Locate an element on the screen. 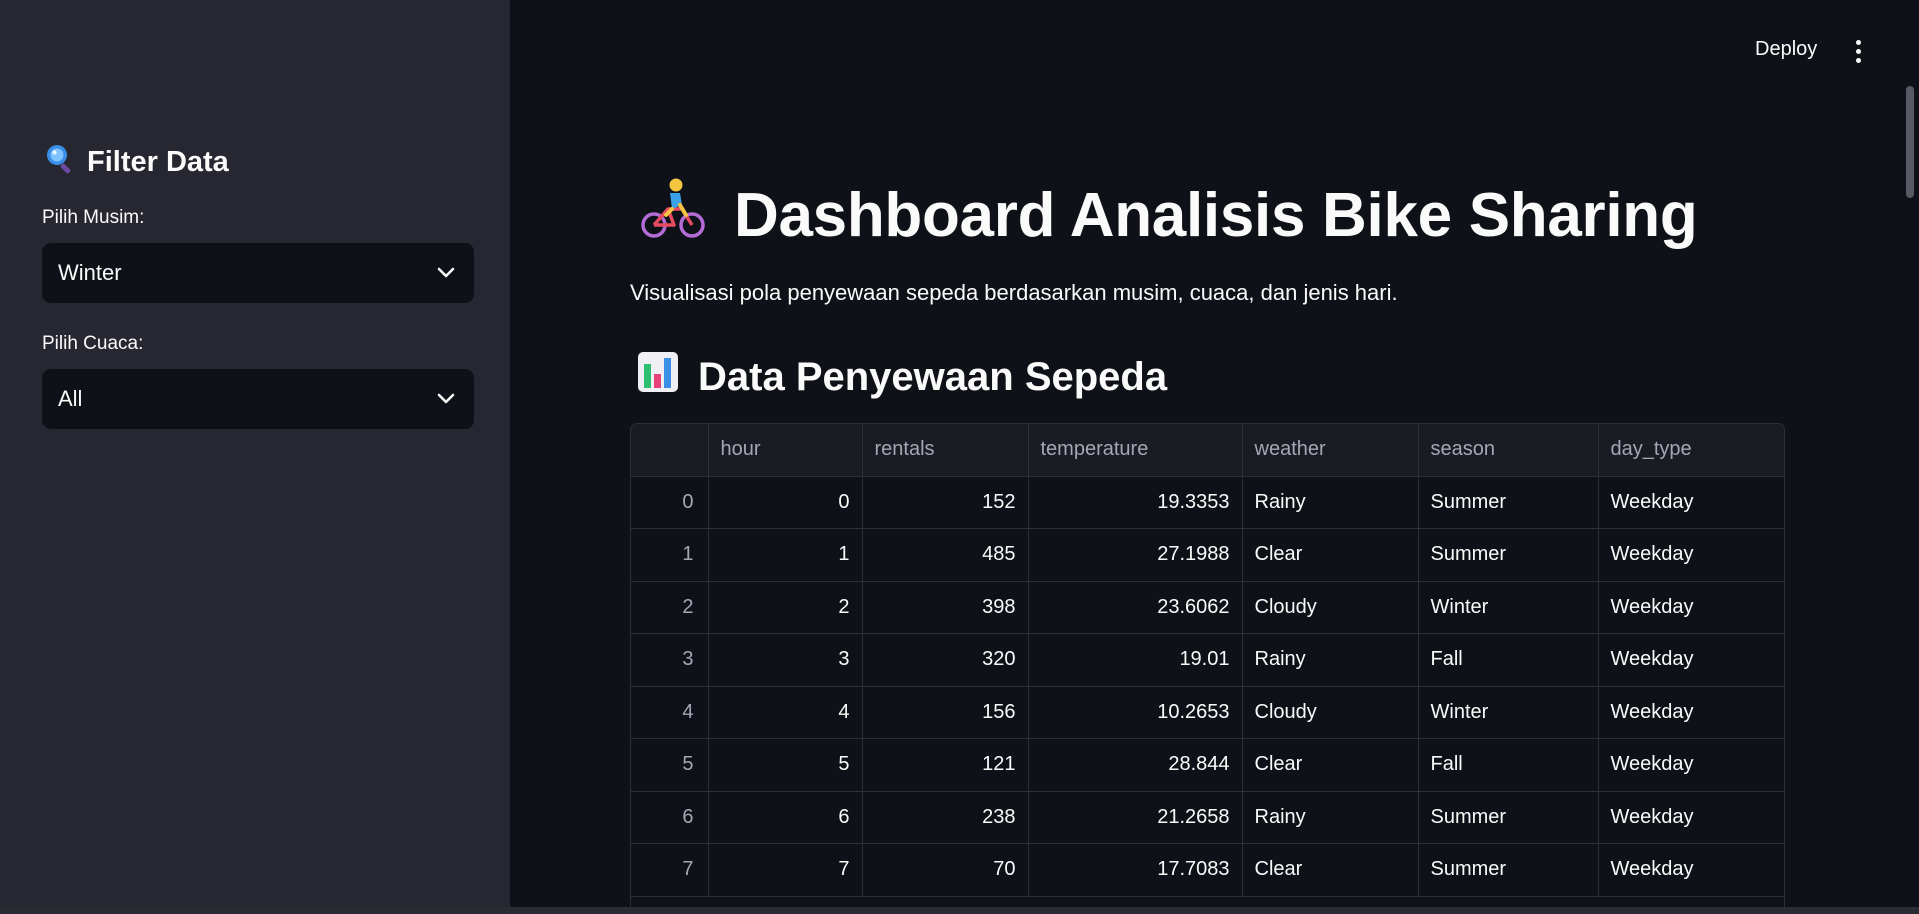 This screenshot has height=914, width=1919. column-header-temperature: temperature is located at coordinates (1135, 450).